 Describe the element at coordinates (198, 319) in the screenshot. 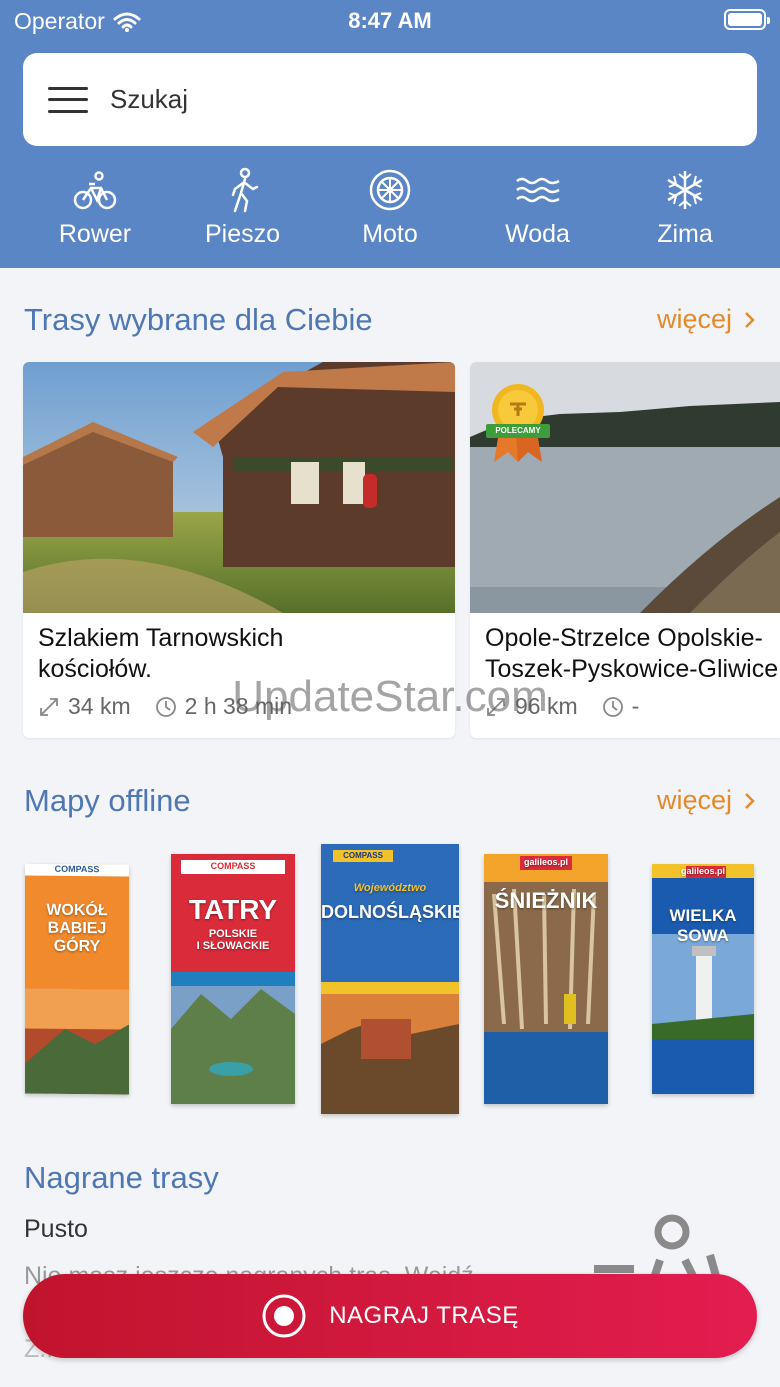

I see `routes-section-title: Trasy wybrane dla Ciebie` at that location.